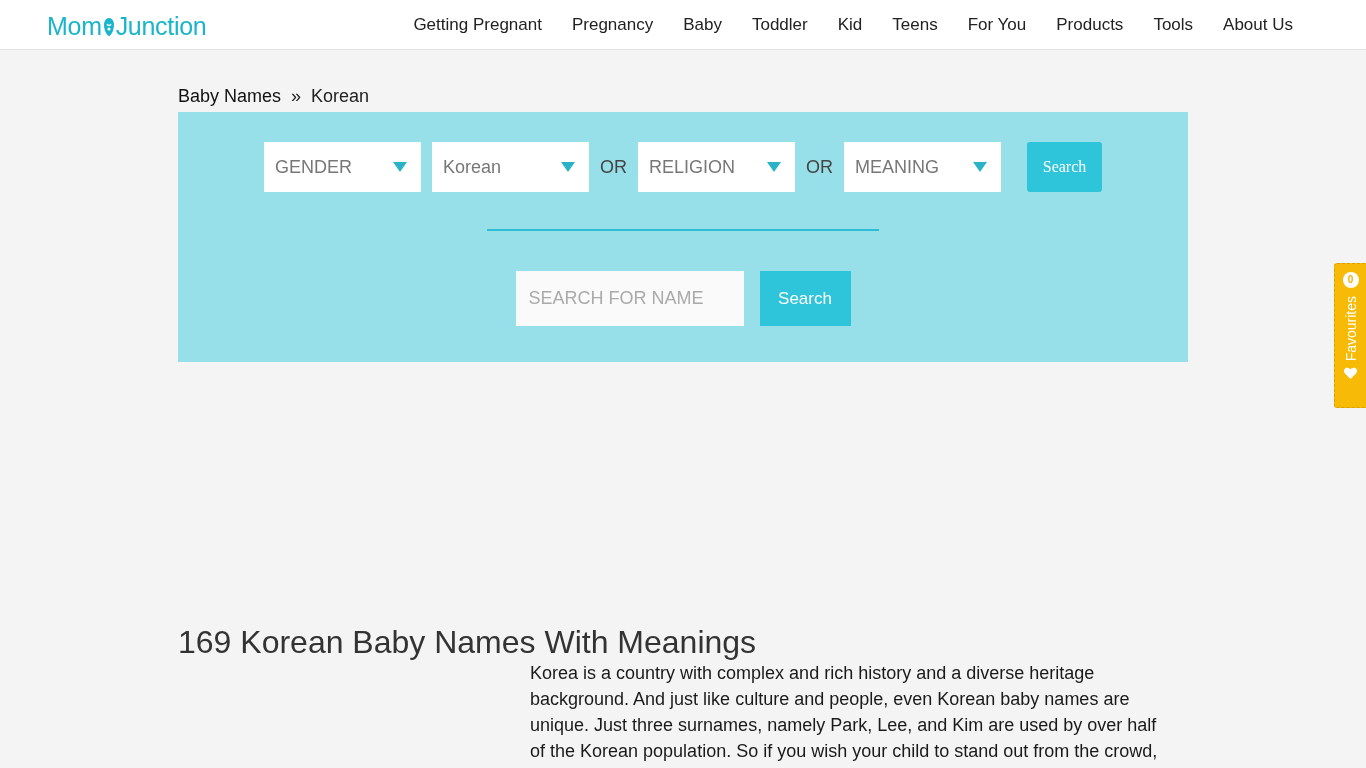 This screenshot has height=768, width=1366. Describe the element at coordinates (716, 167) in the screenshot. I see `filter-dropdown: RELIGION` at that location.